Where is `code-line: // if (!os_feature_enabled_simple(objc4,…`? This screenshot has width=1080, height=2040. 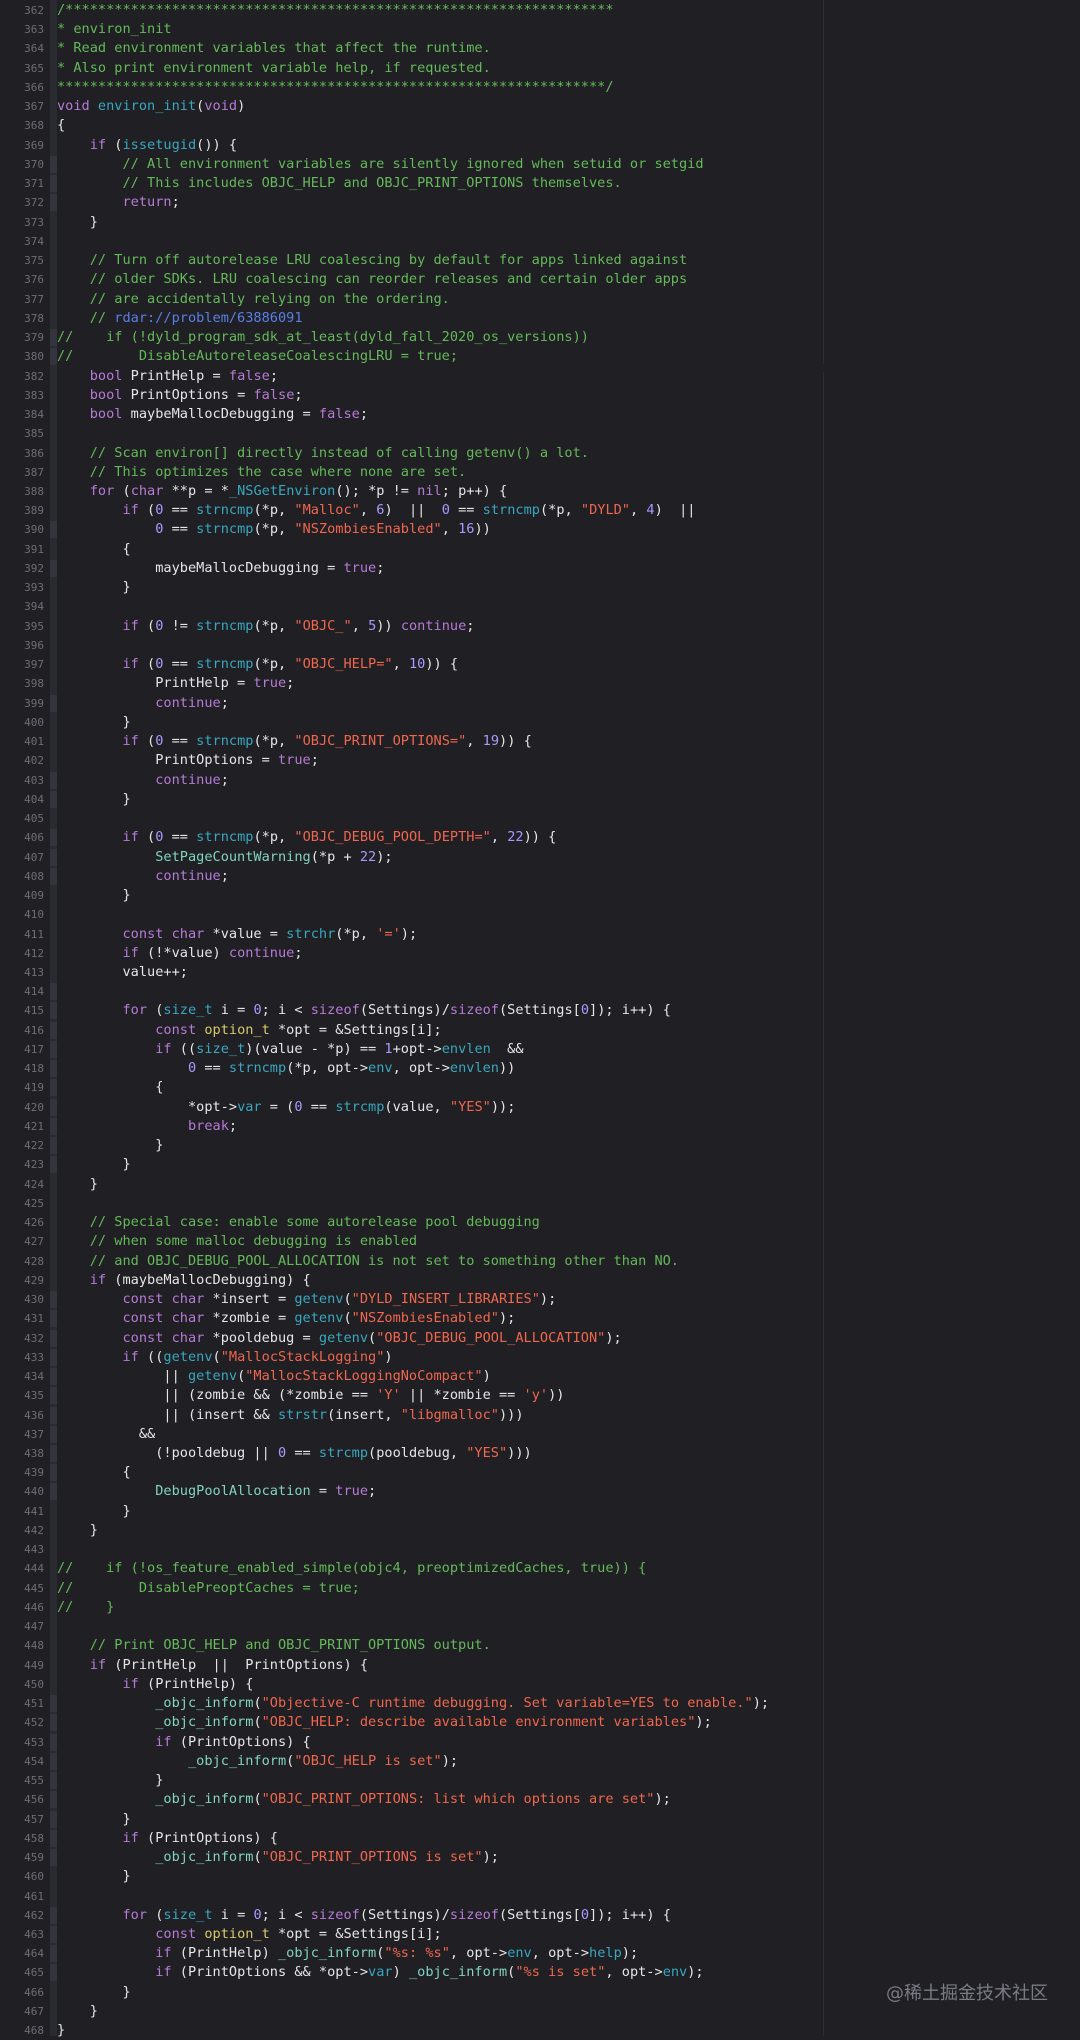
code-line: // if (!os_feature_enabled_simple(objc4,… is located at coordinates (351, 1568).